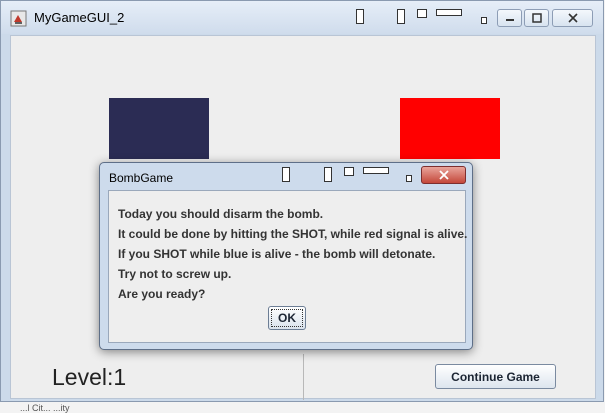 The height and width of the screenshot is (413, 605). I want to click on background-text: ...l Cit... ...ity, so click(45, 408).